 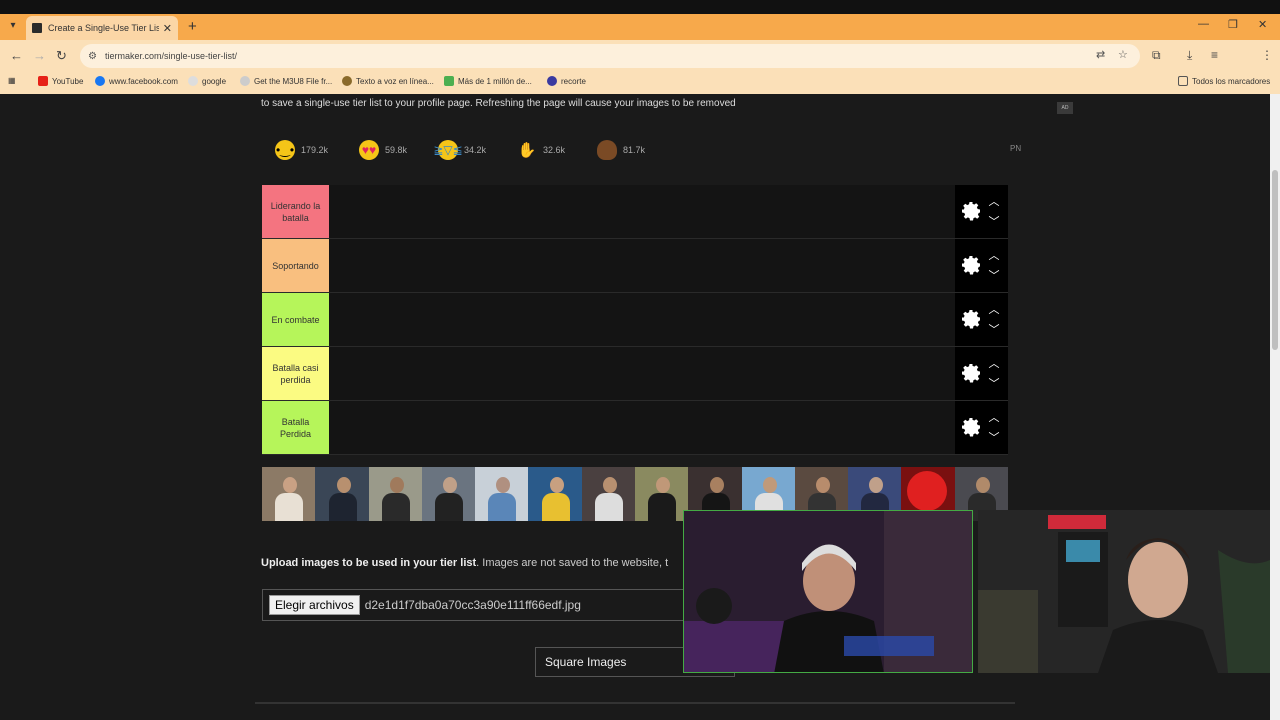 I want to click on tab-close-icon: ✕, so click(x=167, y=28).